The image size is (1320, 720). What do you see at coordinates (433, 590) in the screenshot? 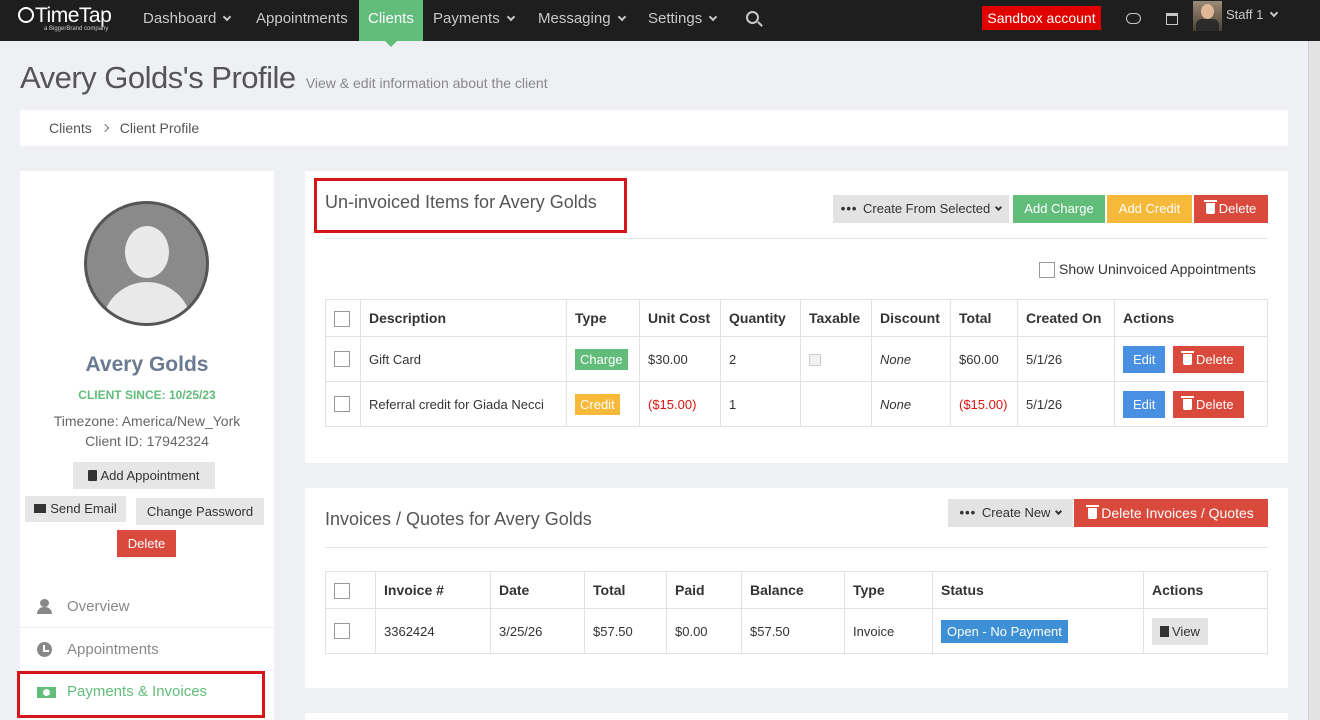
I see `col-invoice-number: Invoice #` at bounding box center [433, 590].